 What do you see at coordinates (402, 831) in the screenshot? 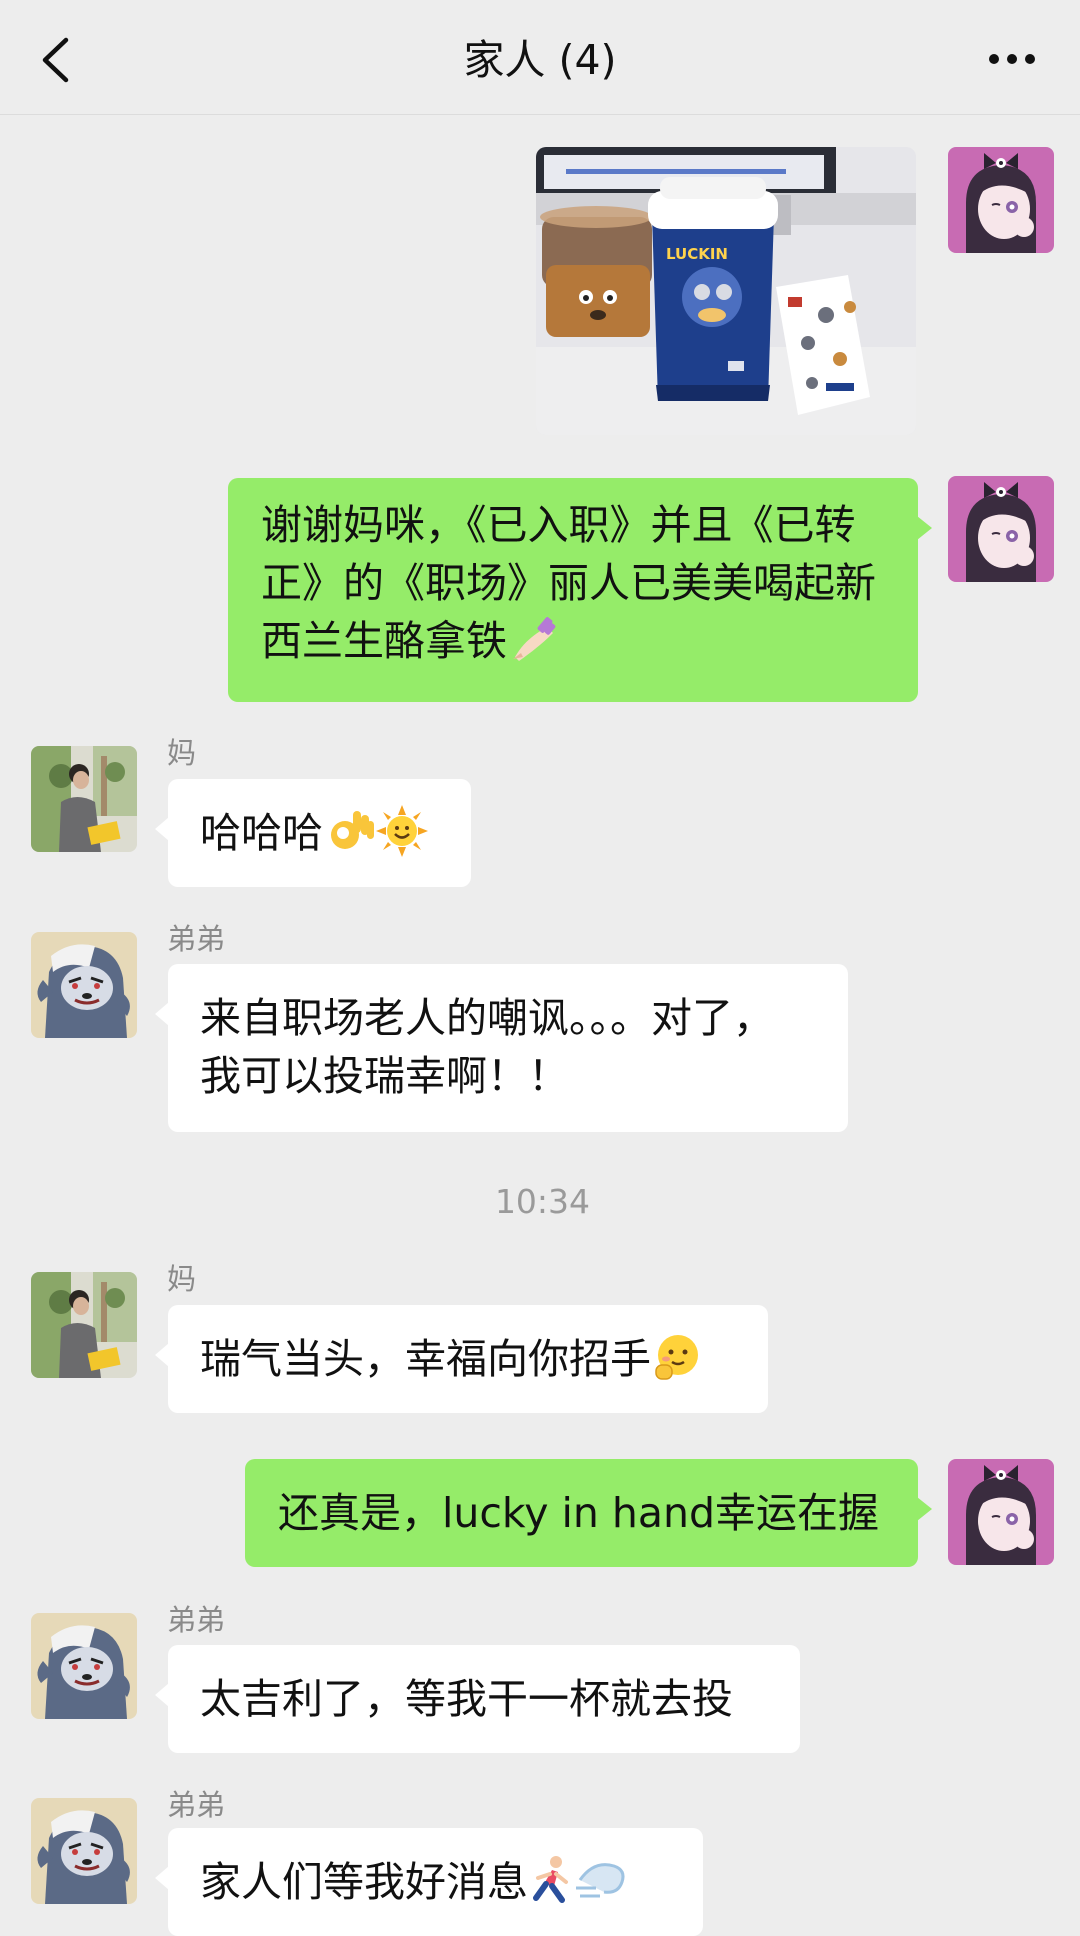
I see `sun-face-emoji-icon` at bounding box center [402, 831].